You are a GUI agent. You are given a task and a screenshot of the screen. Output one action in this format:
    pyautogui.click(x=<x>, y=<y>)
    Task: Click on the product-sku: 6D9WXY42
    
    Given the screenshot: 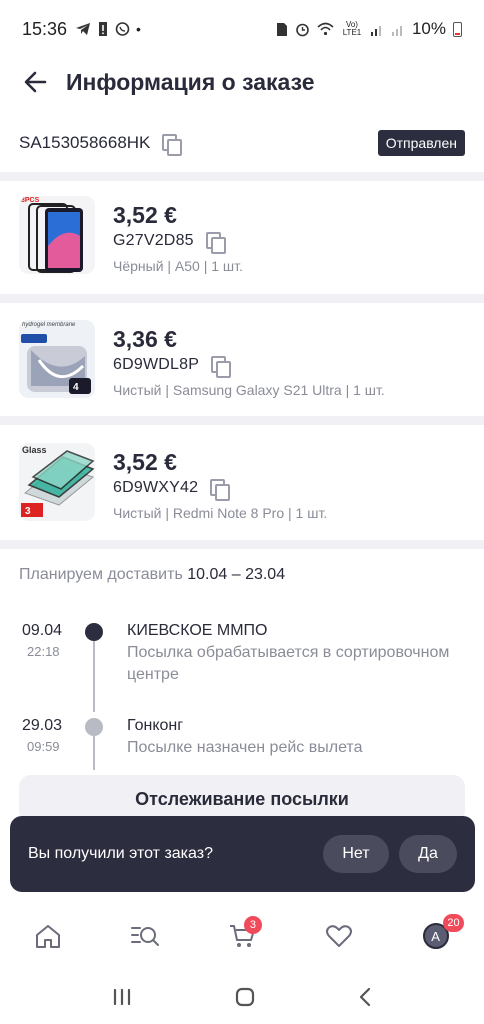 What is the action you would take?
    pyautogui.click(x=156, y=487)
    